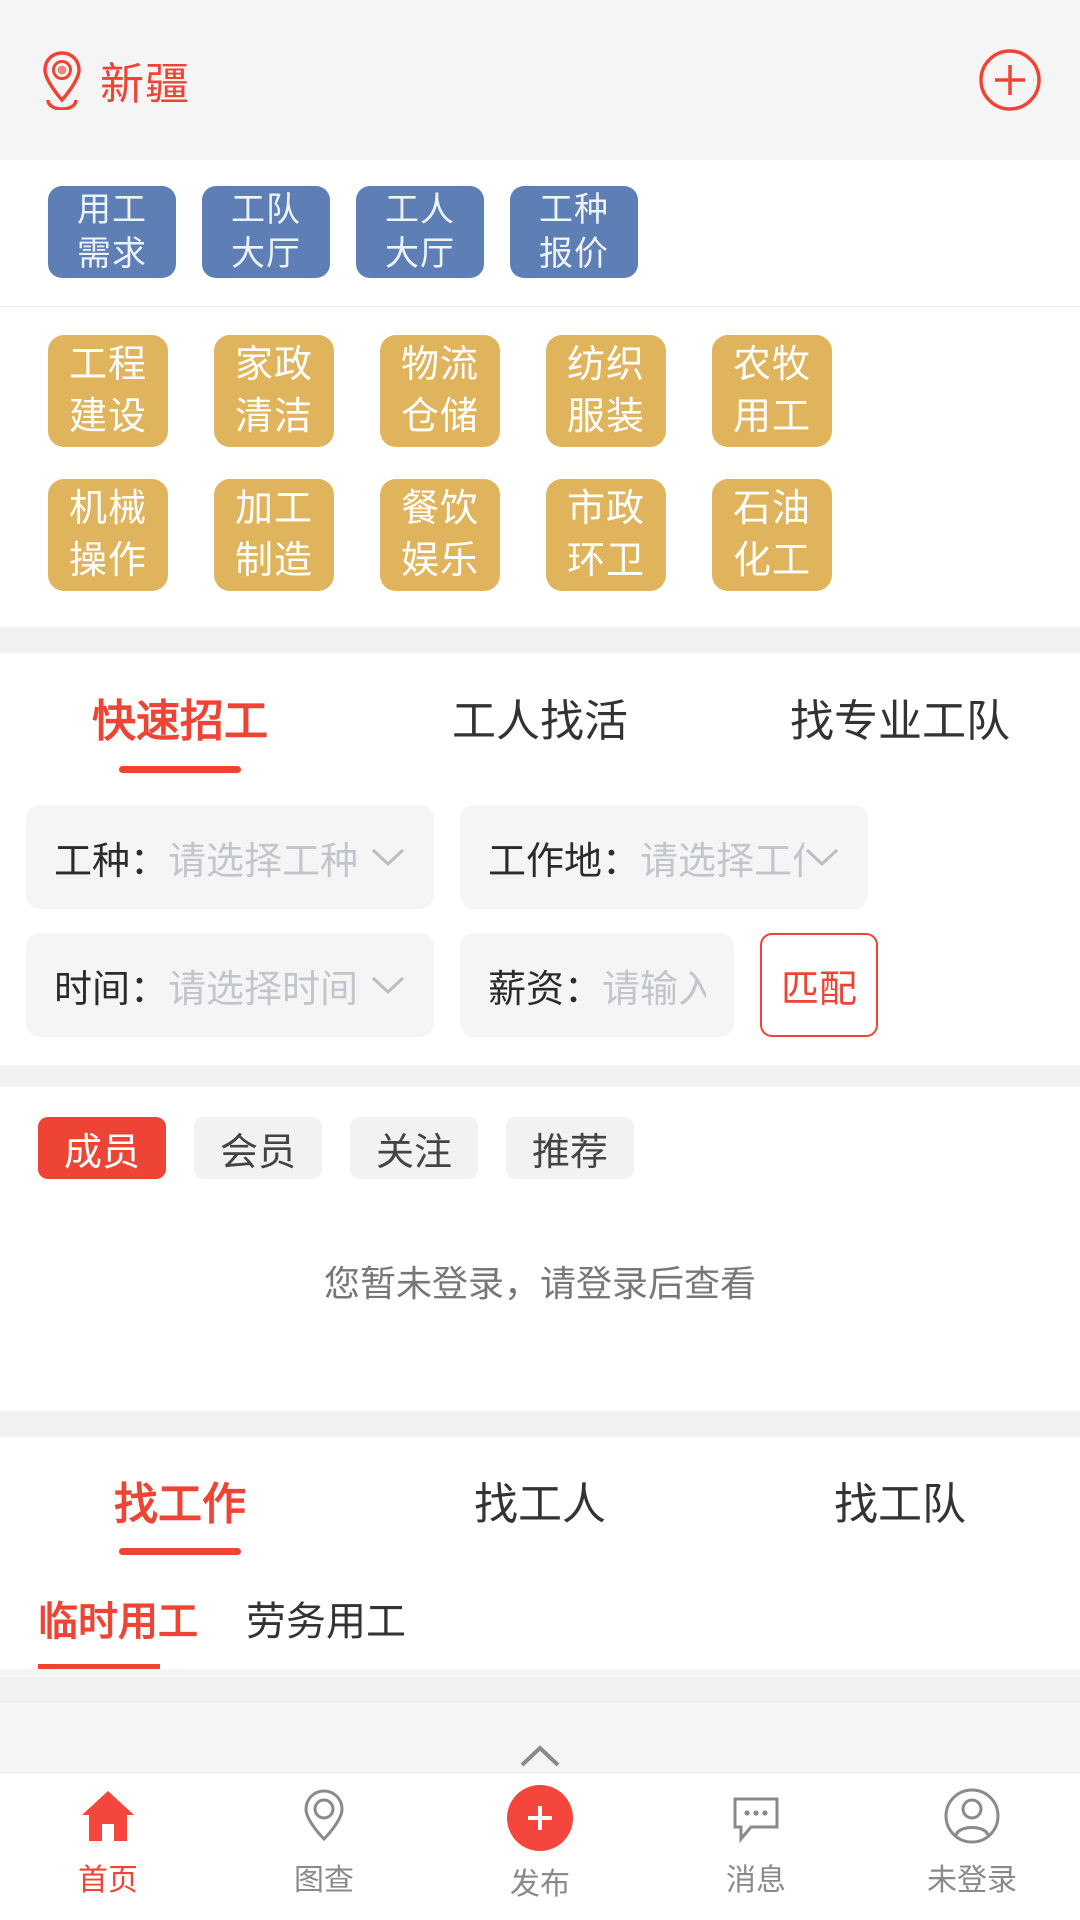  What do you see at coordinates (388, 985) in the screenshot?
I see `chevron-down-icon` at bounding box center [388, 985].